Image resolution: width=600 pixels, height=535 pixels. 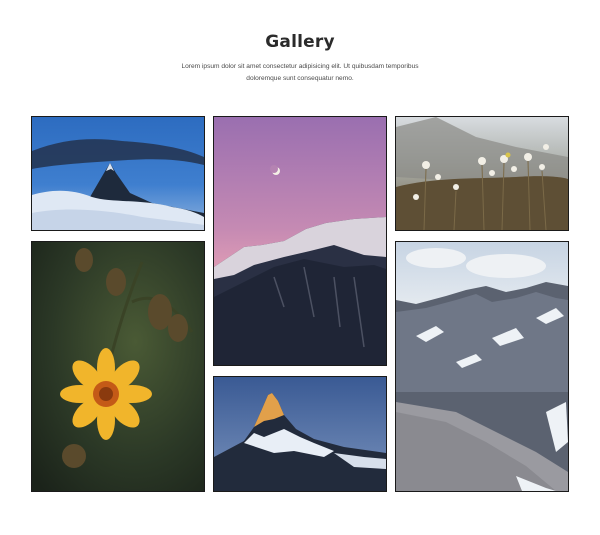 I want to click on mountain-clouds-photo, so click(x=118, y=173).